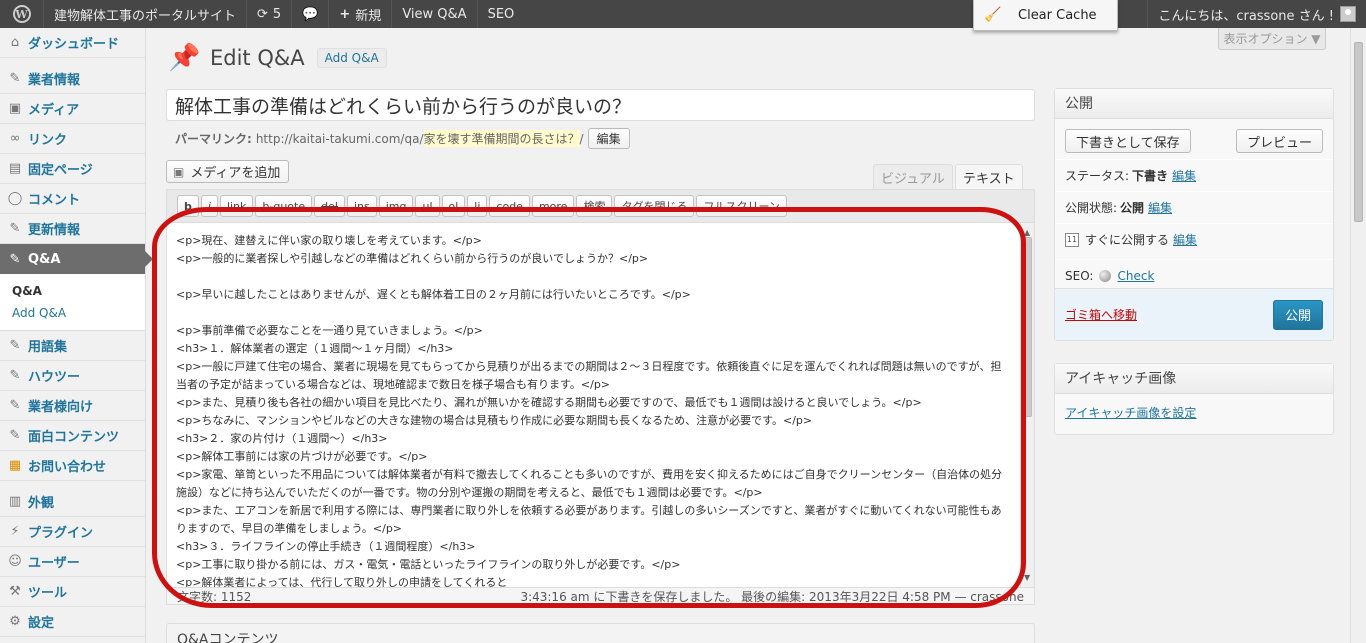  I want to click on post-title-input: 解体工事の準備はどれくらい前から行うのが良いの？, so click(600, 105).